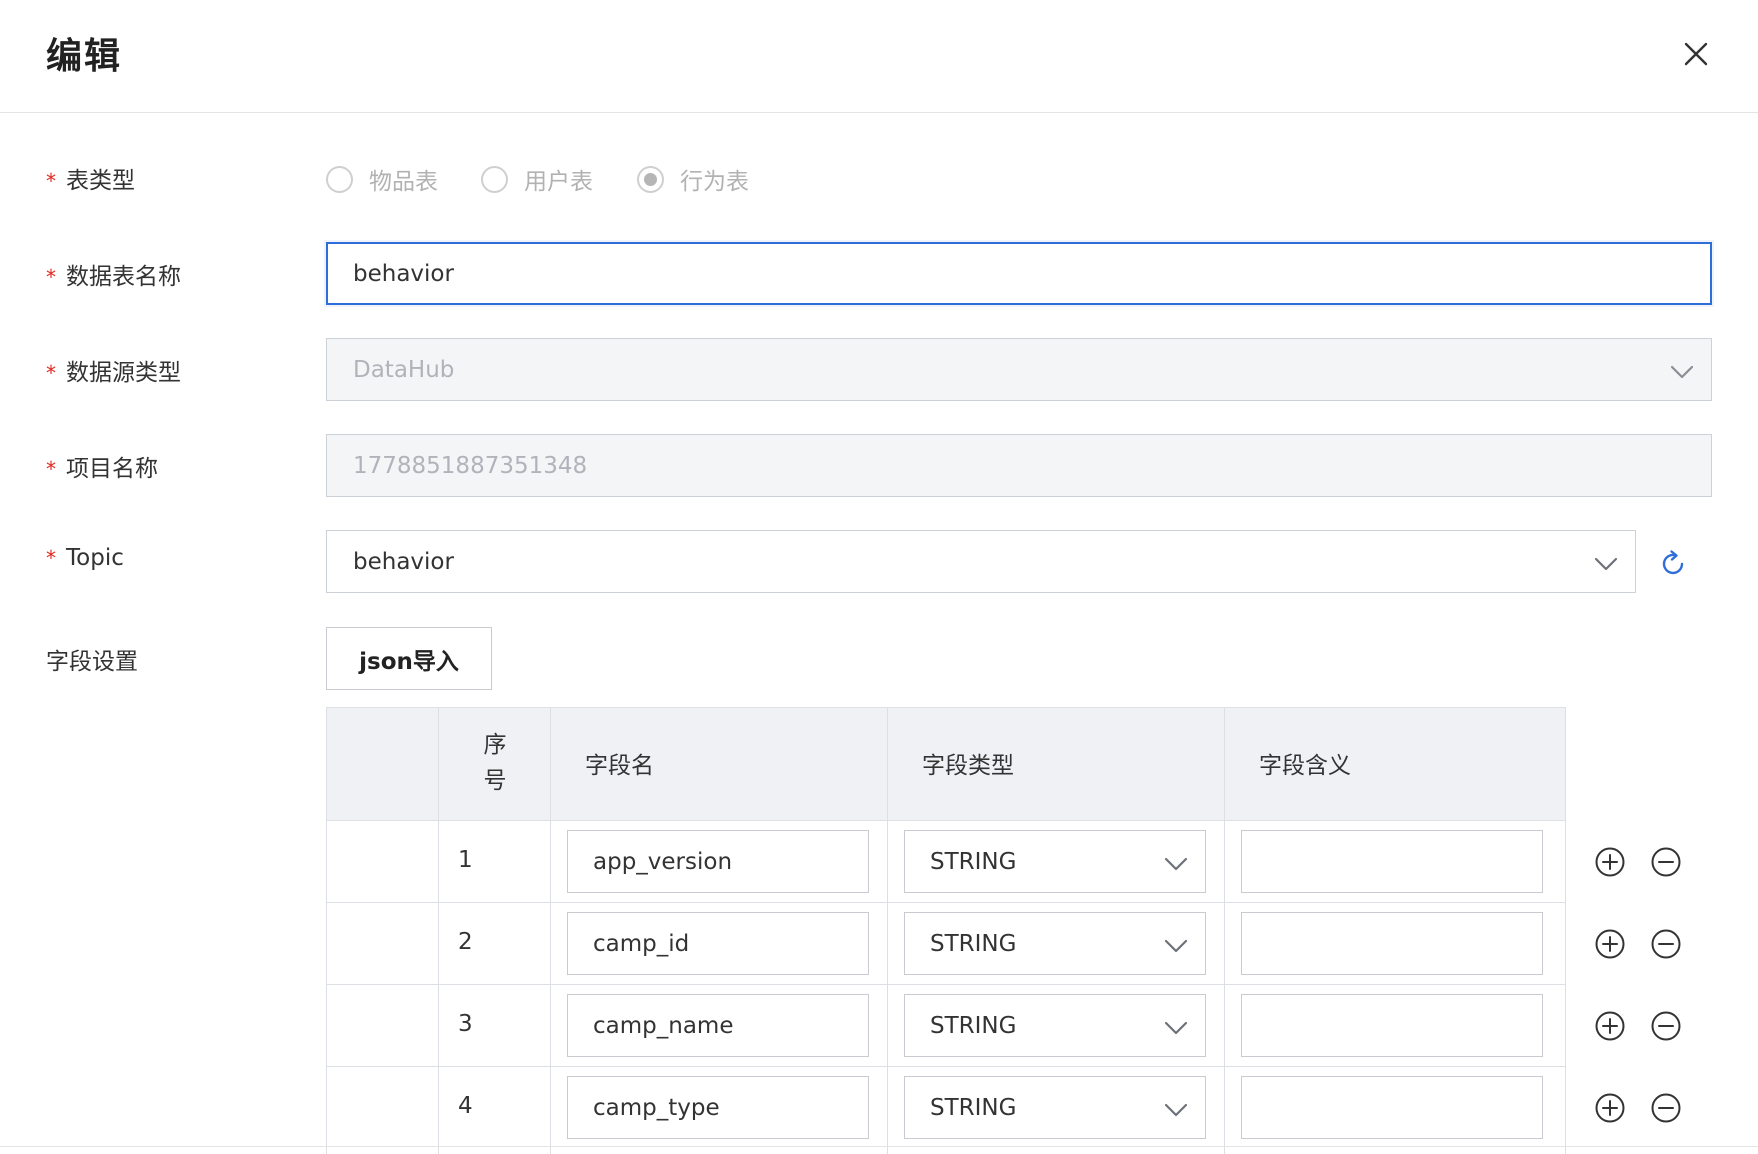 Image resolution: width=1758 pixels, height=1154 pixels. What do you see at coordinates (403, 182) in the screenshot?
I see `radio-label: 物品表` at bounding box center [403, 182].